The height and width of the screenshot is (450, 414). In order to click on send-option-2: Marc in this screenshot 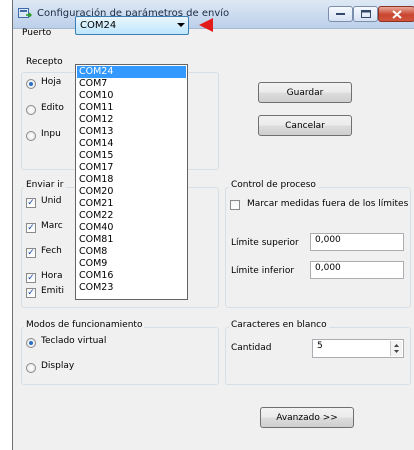, I will do `click(52, 226)`.